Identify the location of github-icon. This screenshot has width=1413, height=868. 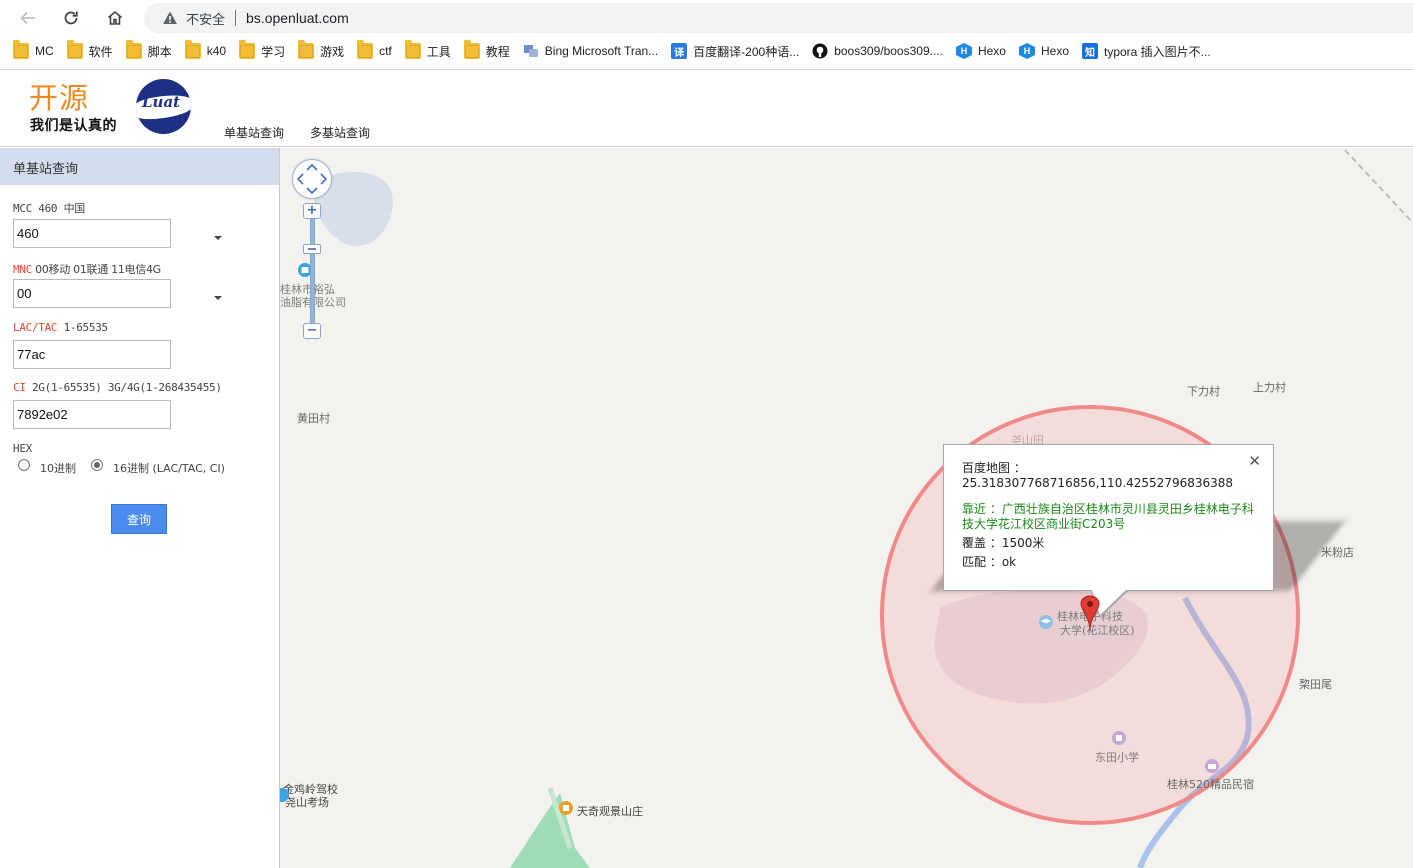
(820, 51).